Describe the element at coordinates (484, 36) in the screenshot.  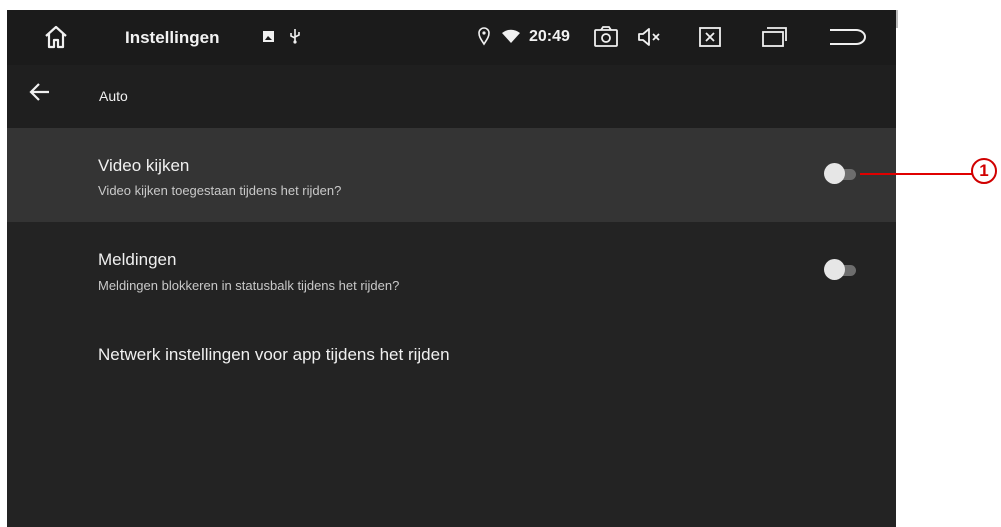
I see `location-icon` at that location.